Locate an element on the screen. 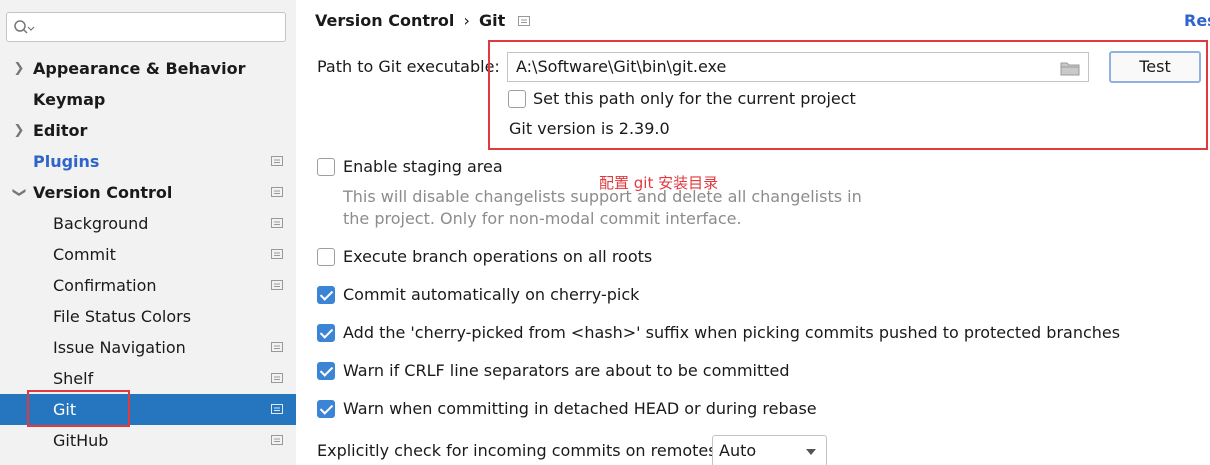 This screenshot has width=1210, height=465. crlf-warning-checkbox is located at coordinates (326, 371).